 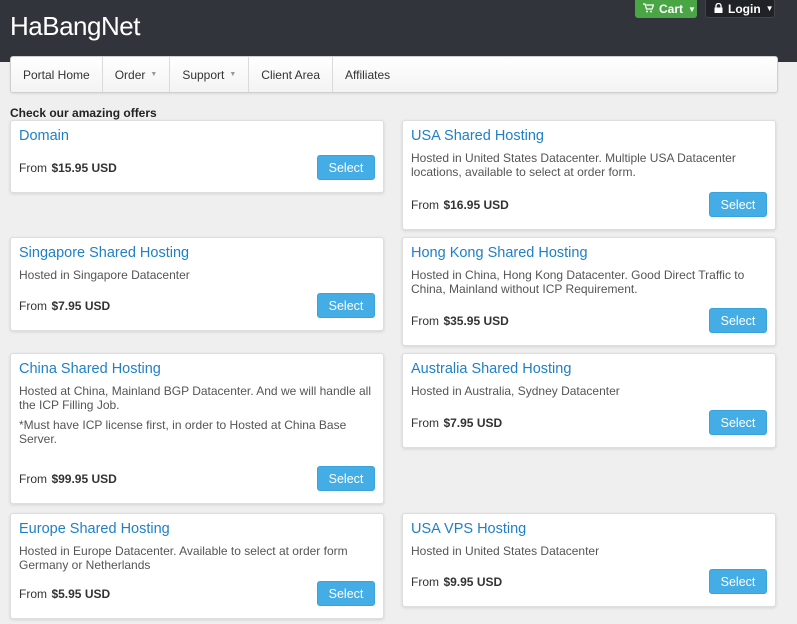 What do you see at coordinates (104, 275) in the screenshot?
I see `offer-description: Hosted in Singapore Datacenter` at bounding box center [104, 275].